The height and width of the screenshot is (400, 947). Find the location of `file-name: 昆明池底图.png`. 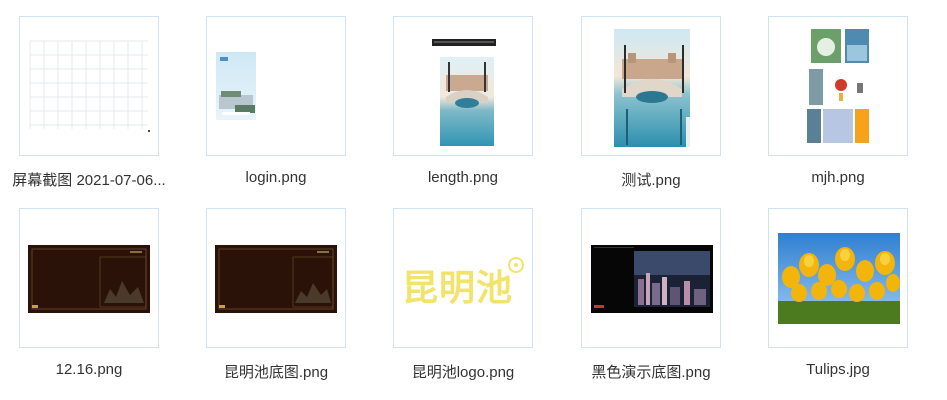

file-name: 昆明池底图.png is located at coordinates (276, 371).